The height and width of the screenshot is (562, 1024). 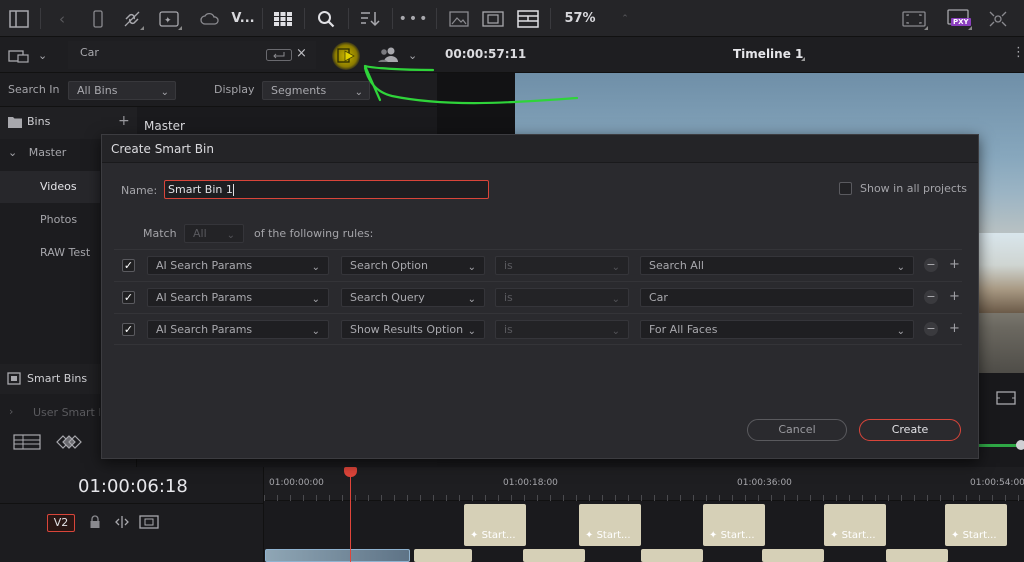 What do you see at coordinates (95, 523) in the screenshot?
I see `lock-icon` at bounding box center [95, 523].